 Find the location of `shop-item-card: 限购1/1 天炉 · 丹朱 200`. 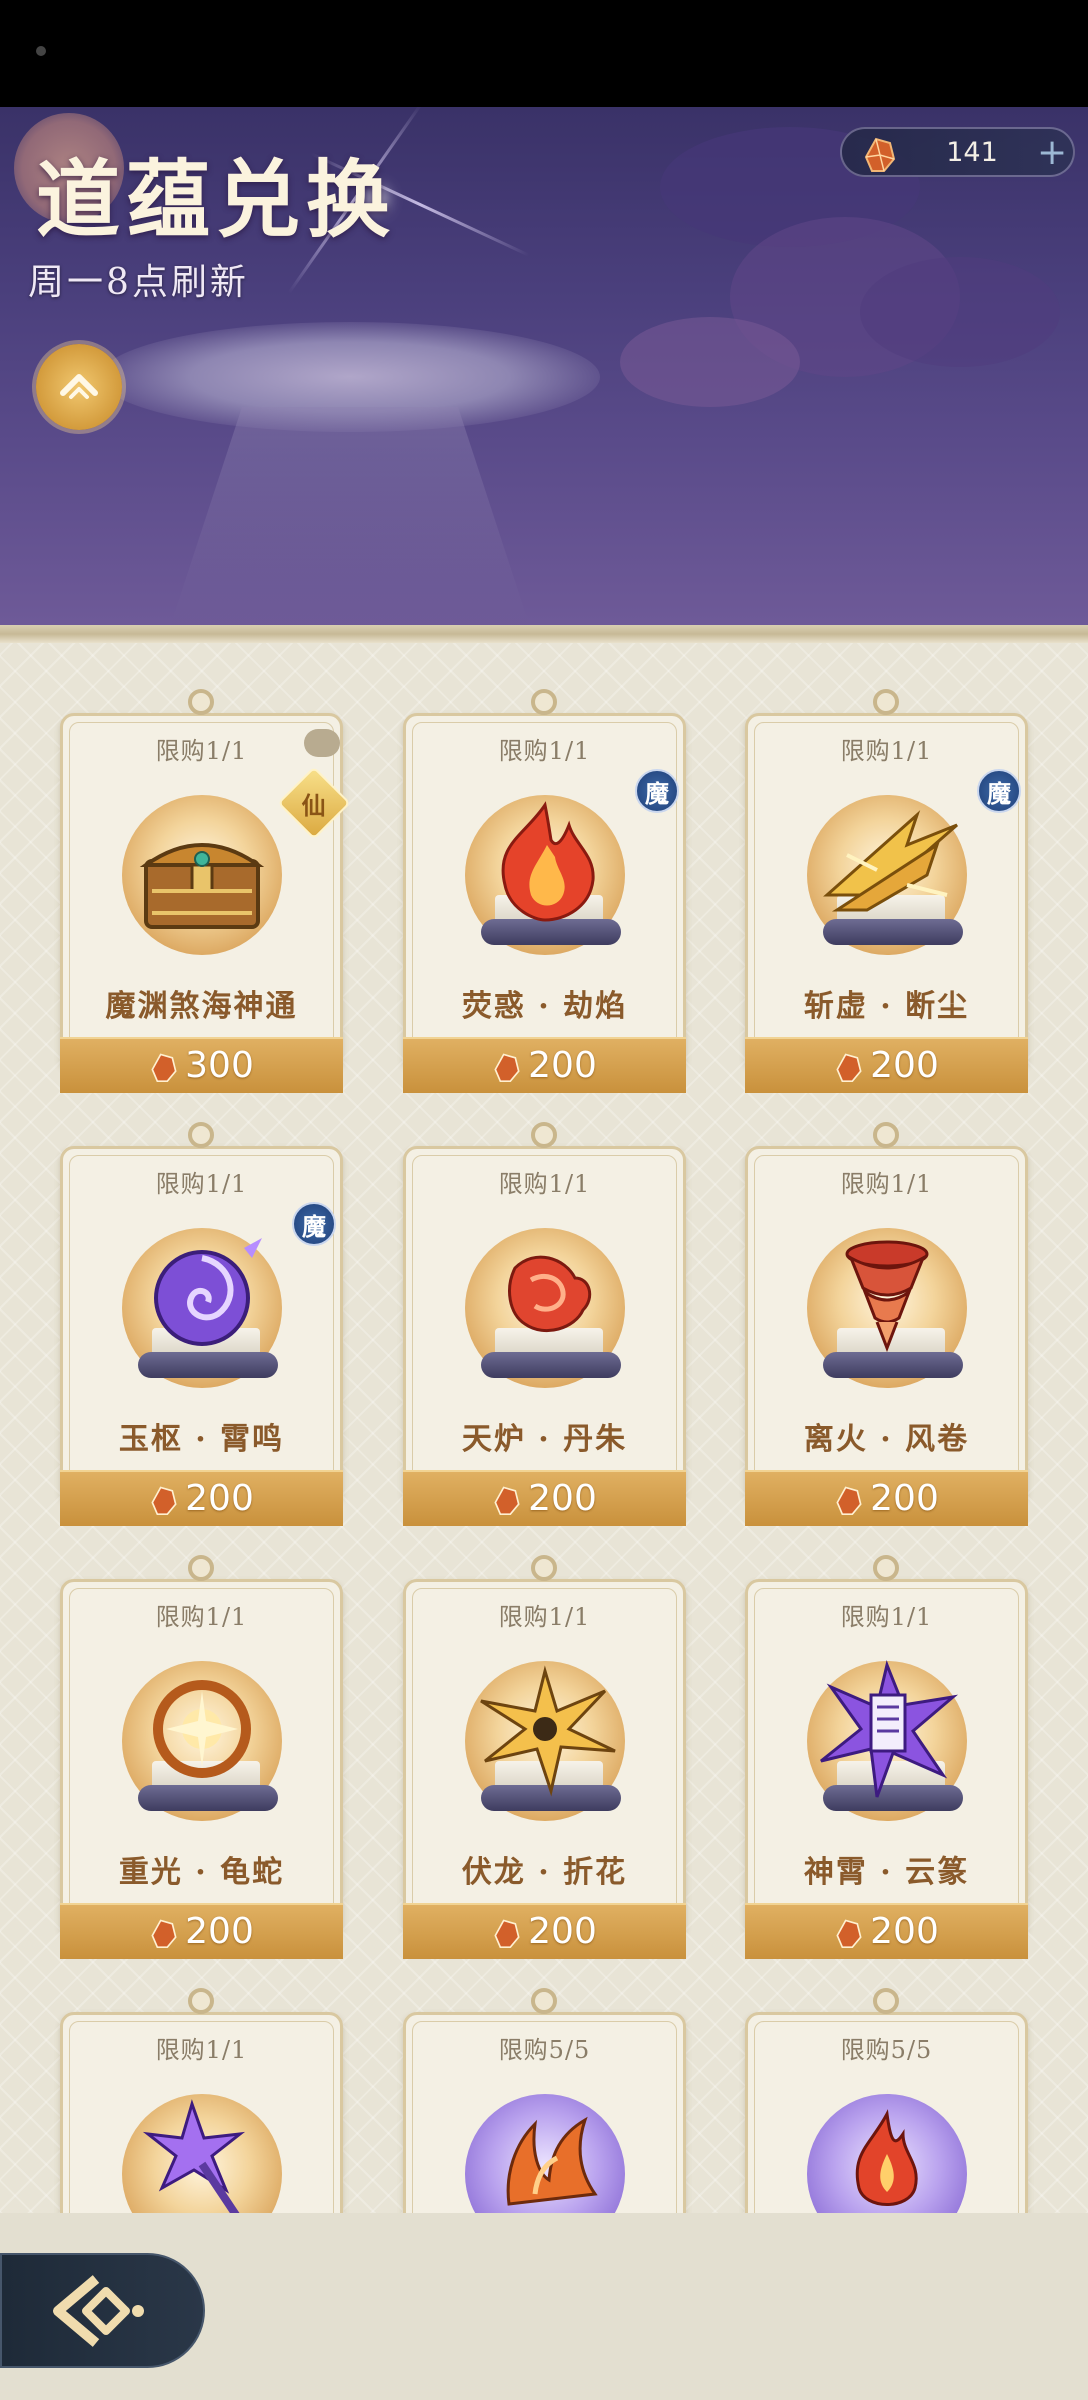

shop-item-card: 限购1/1 天炉 · 丹朱 200 is located at coordinates (544, 1322).